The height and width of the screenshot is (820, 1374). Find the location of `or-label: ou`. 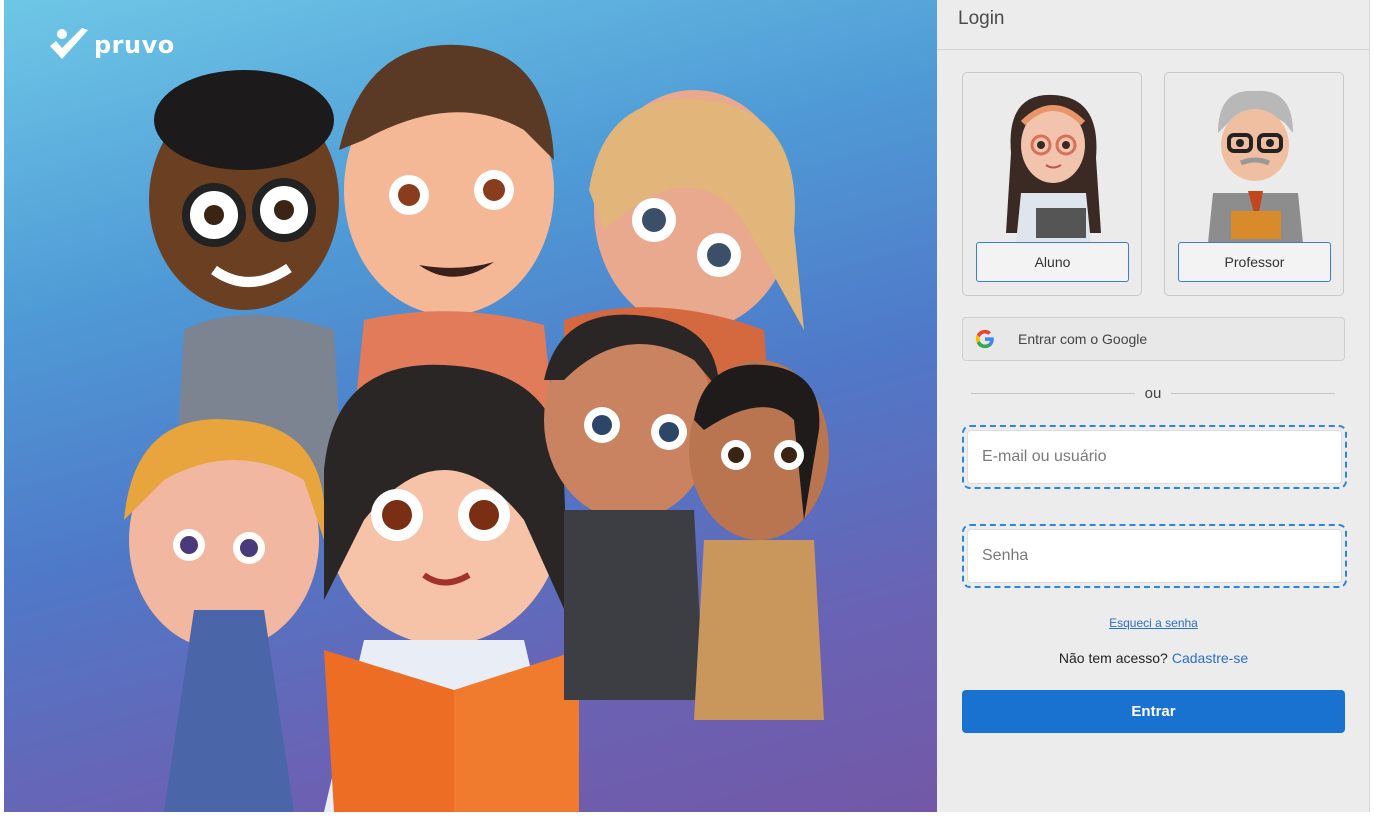

or-label: ou is located at coordinates (1153, 393).